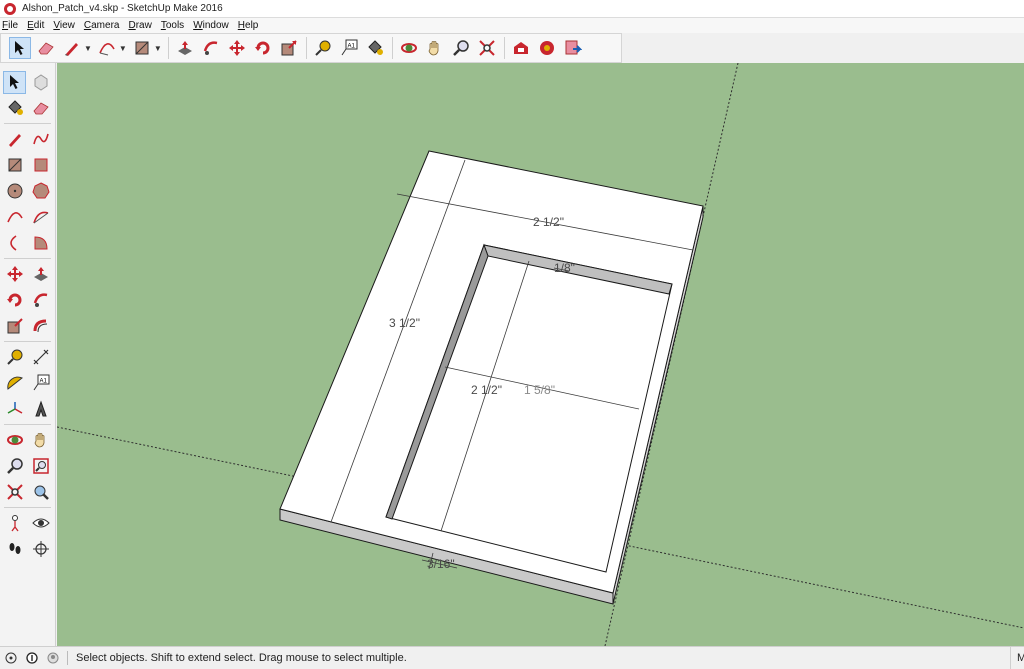  What do you see at coordinates (72, 48) in the screenshot?
I see `pencil-icon` at bounding box center [72, 48].